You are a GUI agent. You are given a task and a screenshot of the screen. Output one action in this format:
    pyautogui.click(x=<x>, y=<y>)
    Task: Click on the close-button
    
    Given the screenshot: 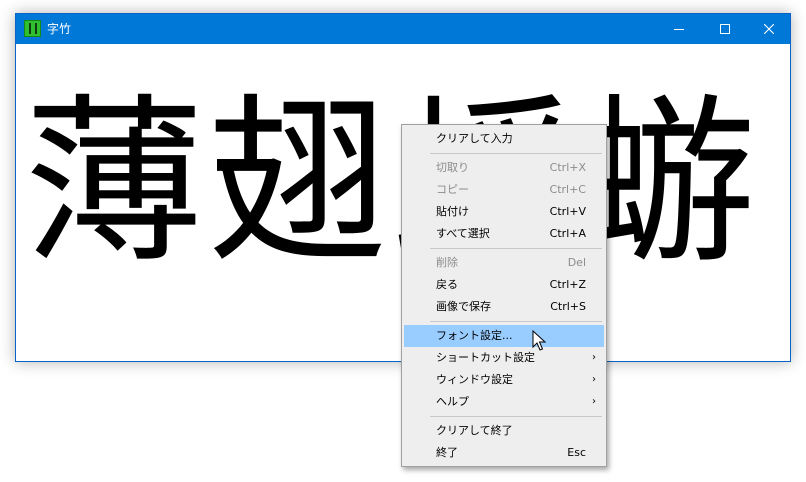 What is the action you would take?
    pyautogui.click(x=769, y=29)
    